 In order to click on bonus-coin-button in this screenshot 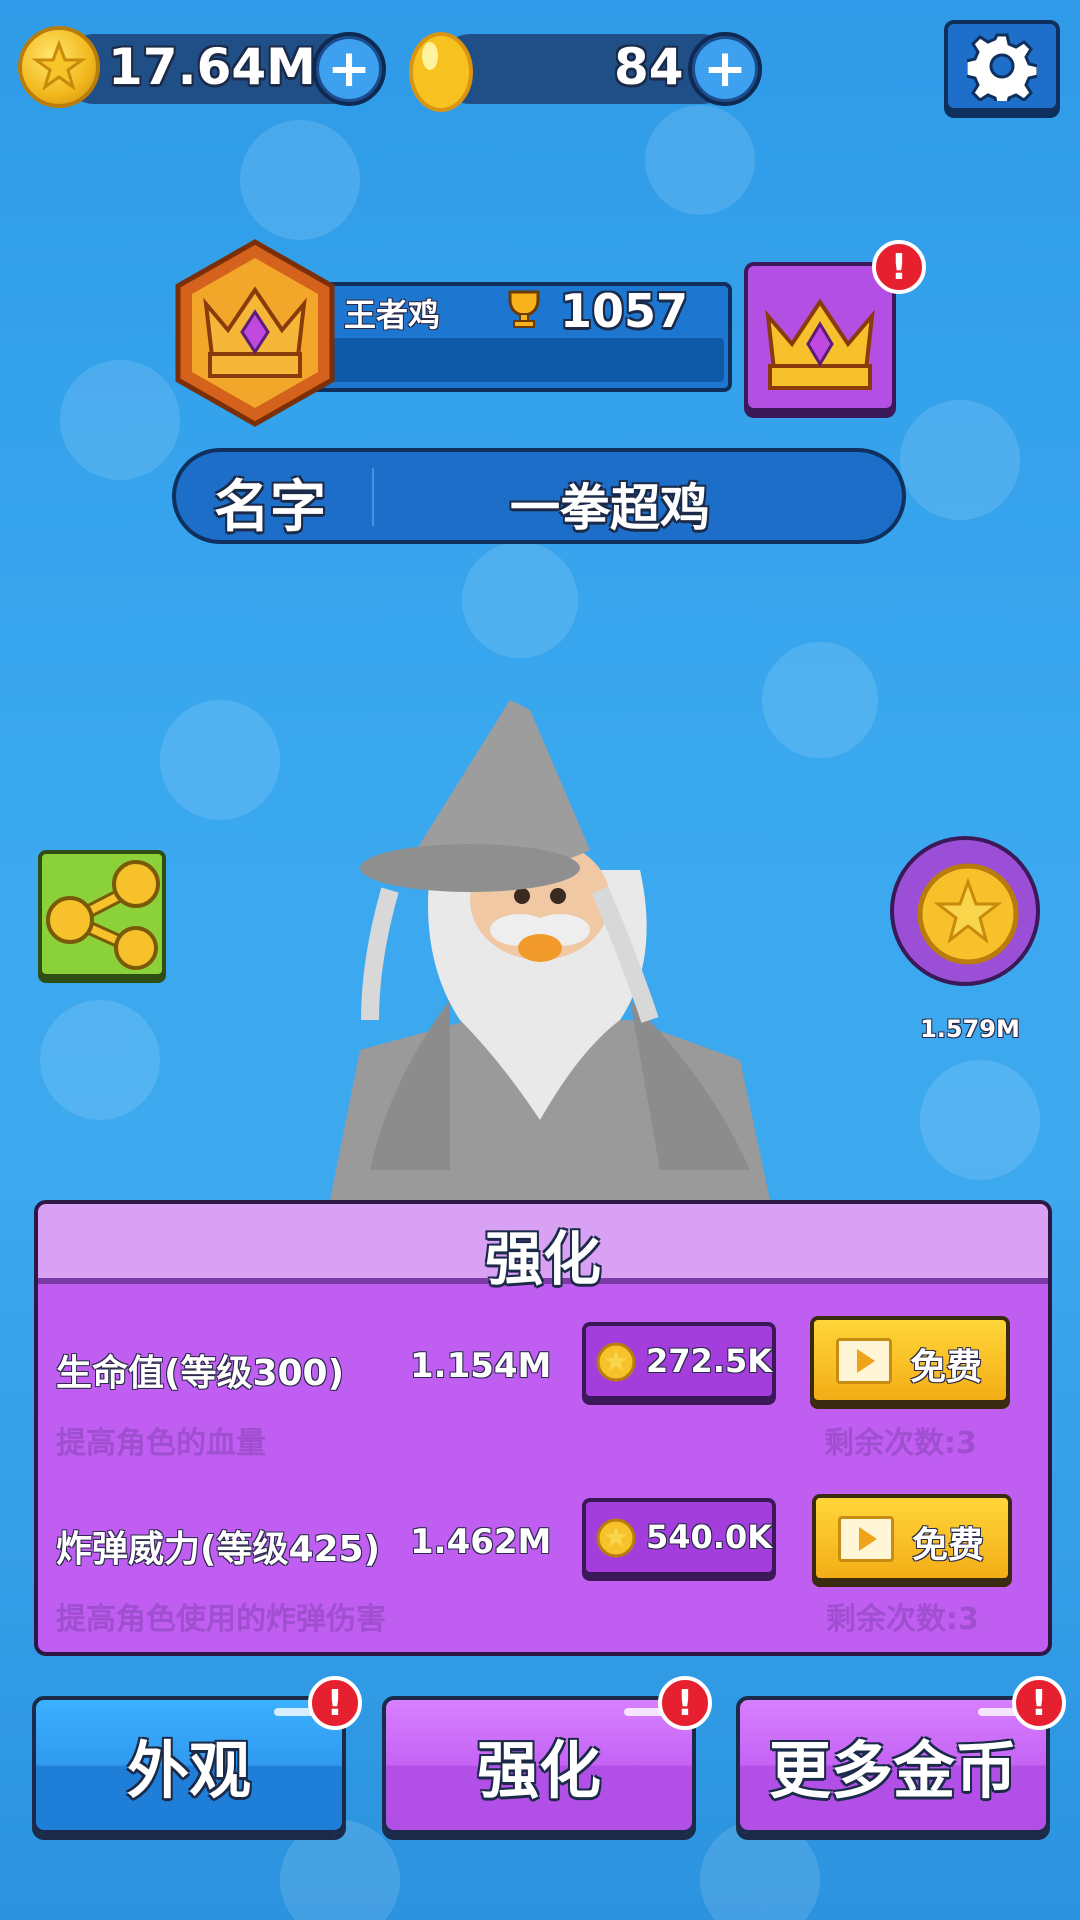, I will do `click(965, 911)`.